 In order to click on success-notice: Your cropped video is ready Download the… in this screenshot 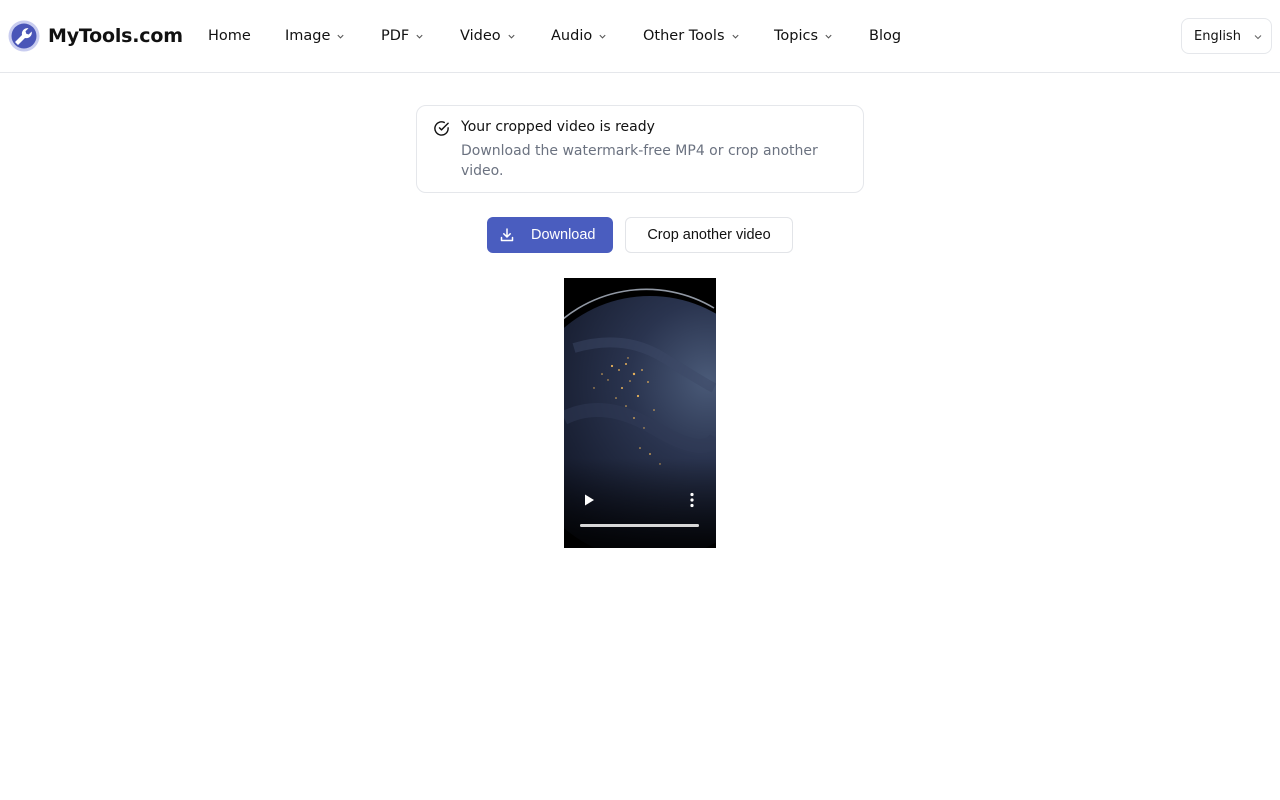, I will do `click(640, 149)`.